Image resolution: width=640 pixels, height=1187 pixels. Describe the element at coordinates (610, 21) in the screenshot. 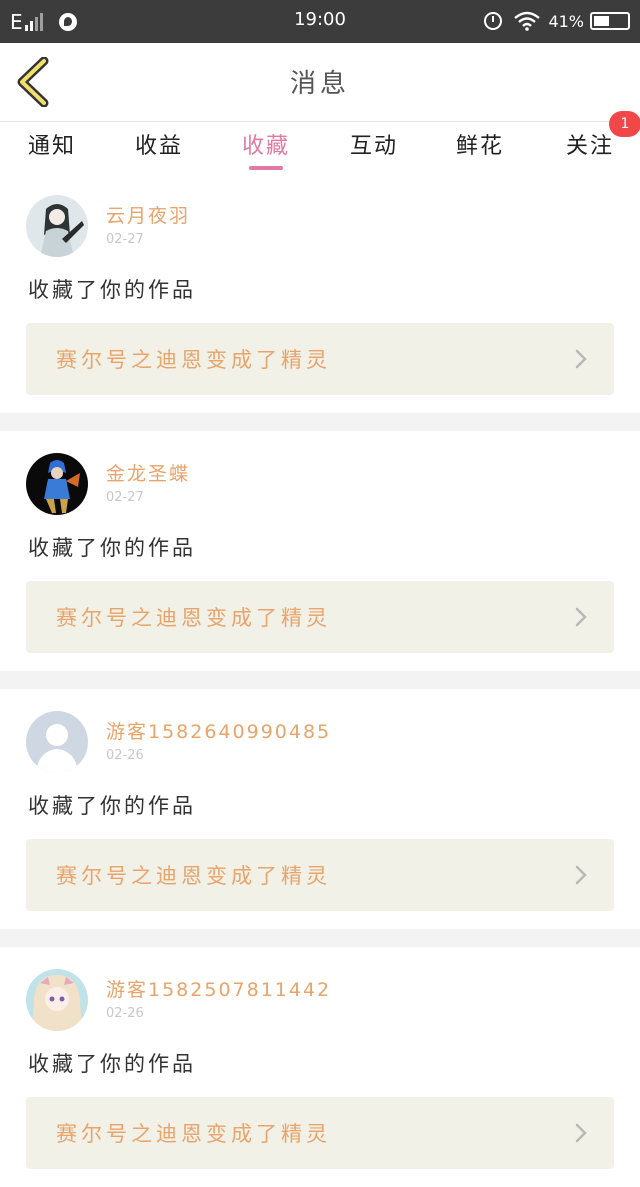

I see `battery-icon` at that location.